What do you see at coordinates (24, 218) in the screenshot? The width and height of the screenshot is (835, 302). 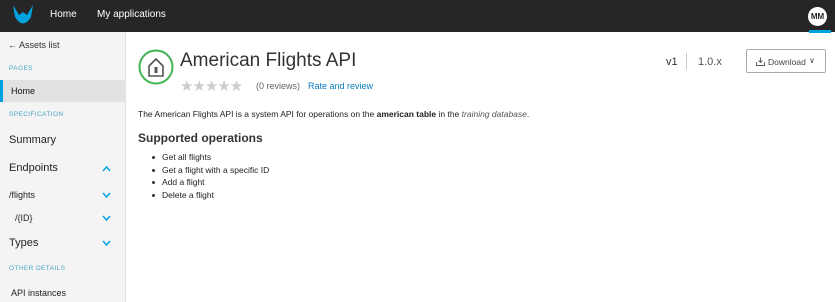 I see `sidebar-item-id: /{ID}` at bounding box center [24, 218].